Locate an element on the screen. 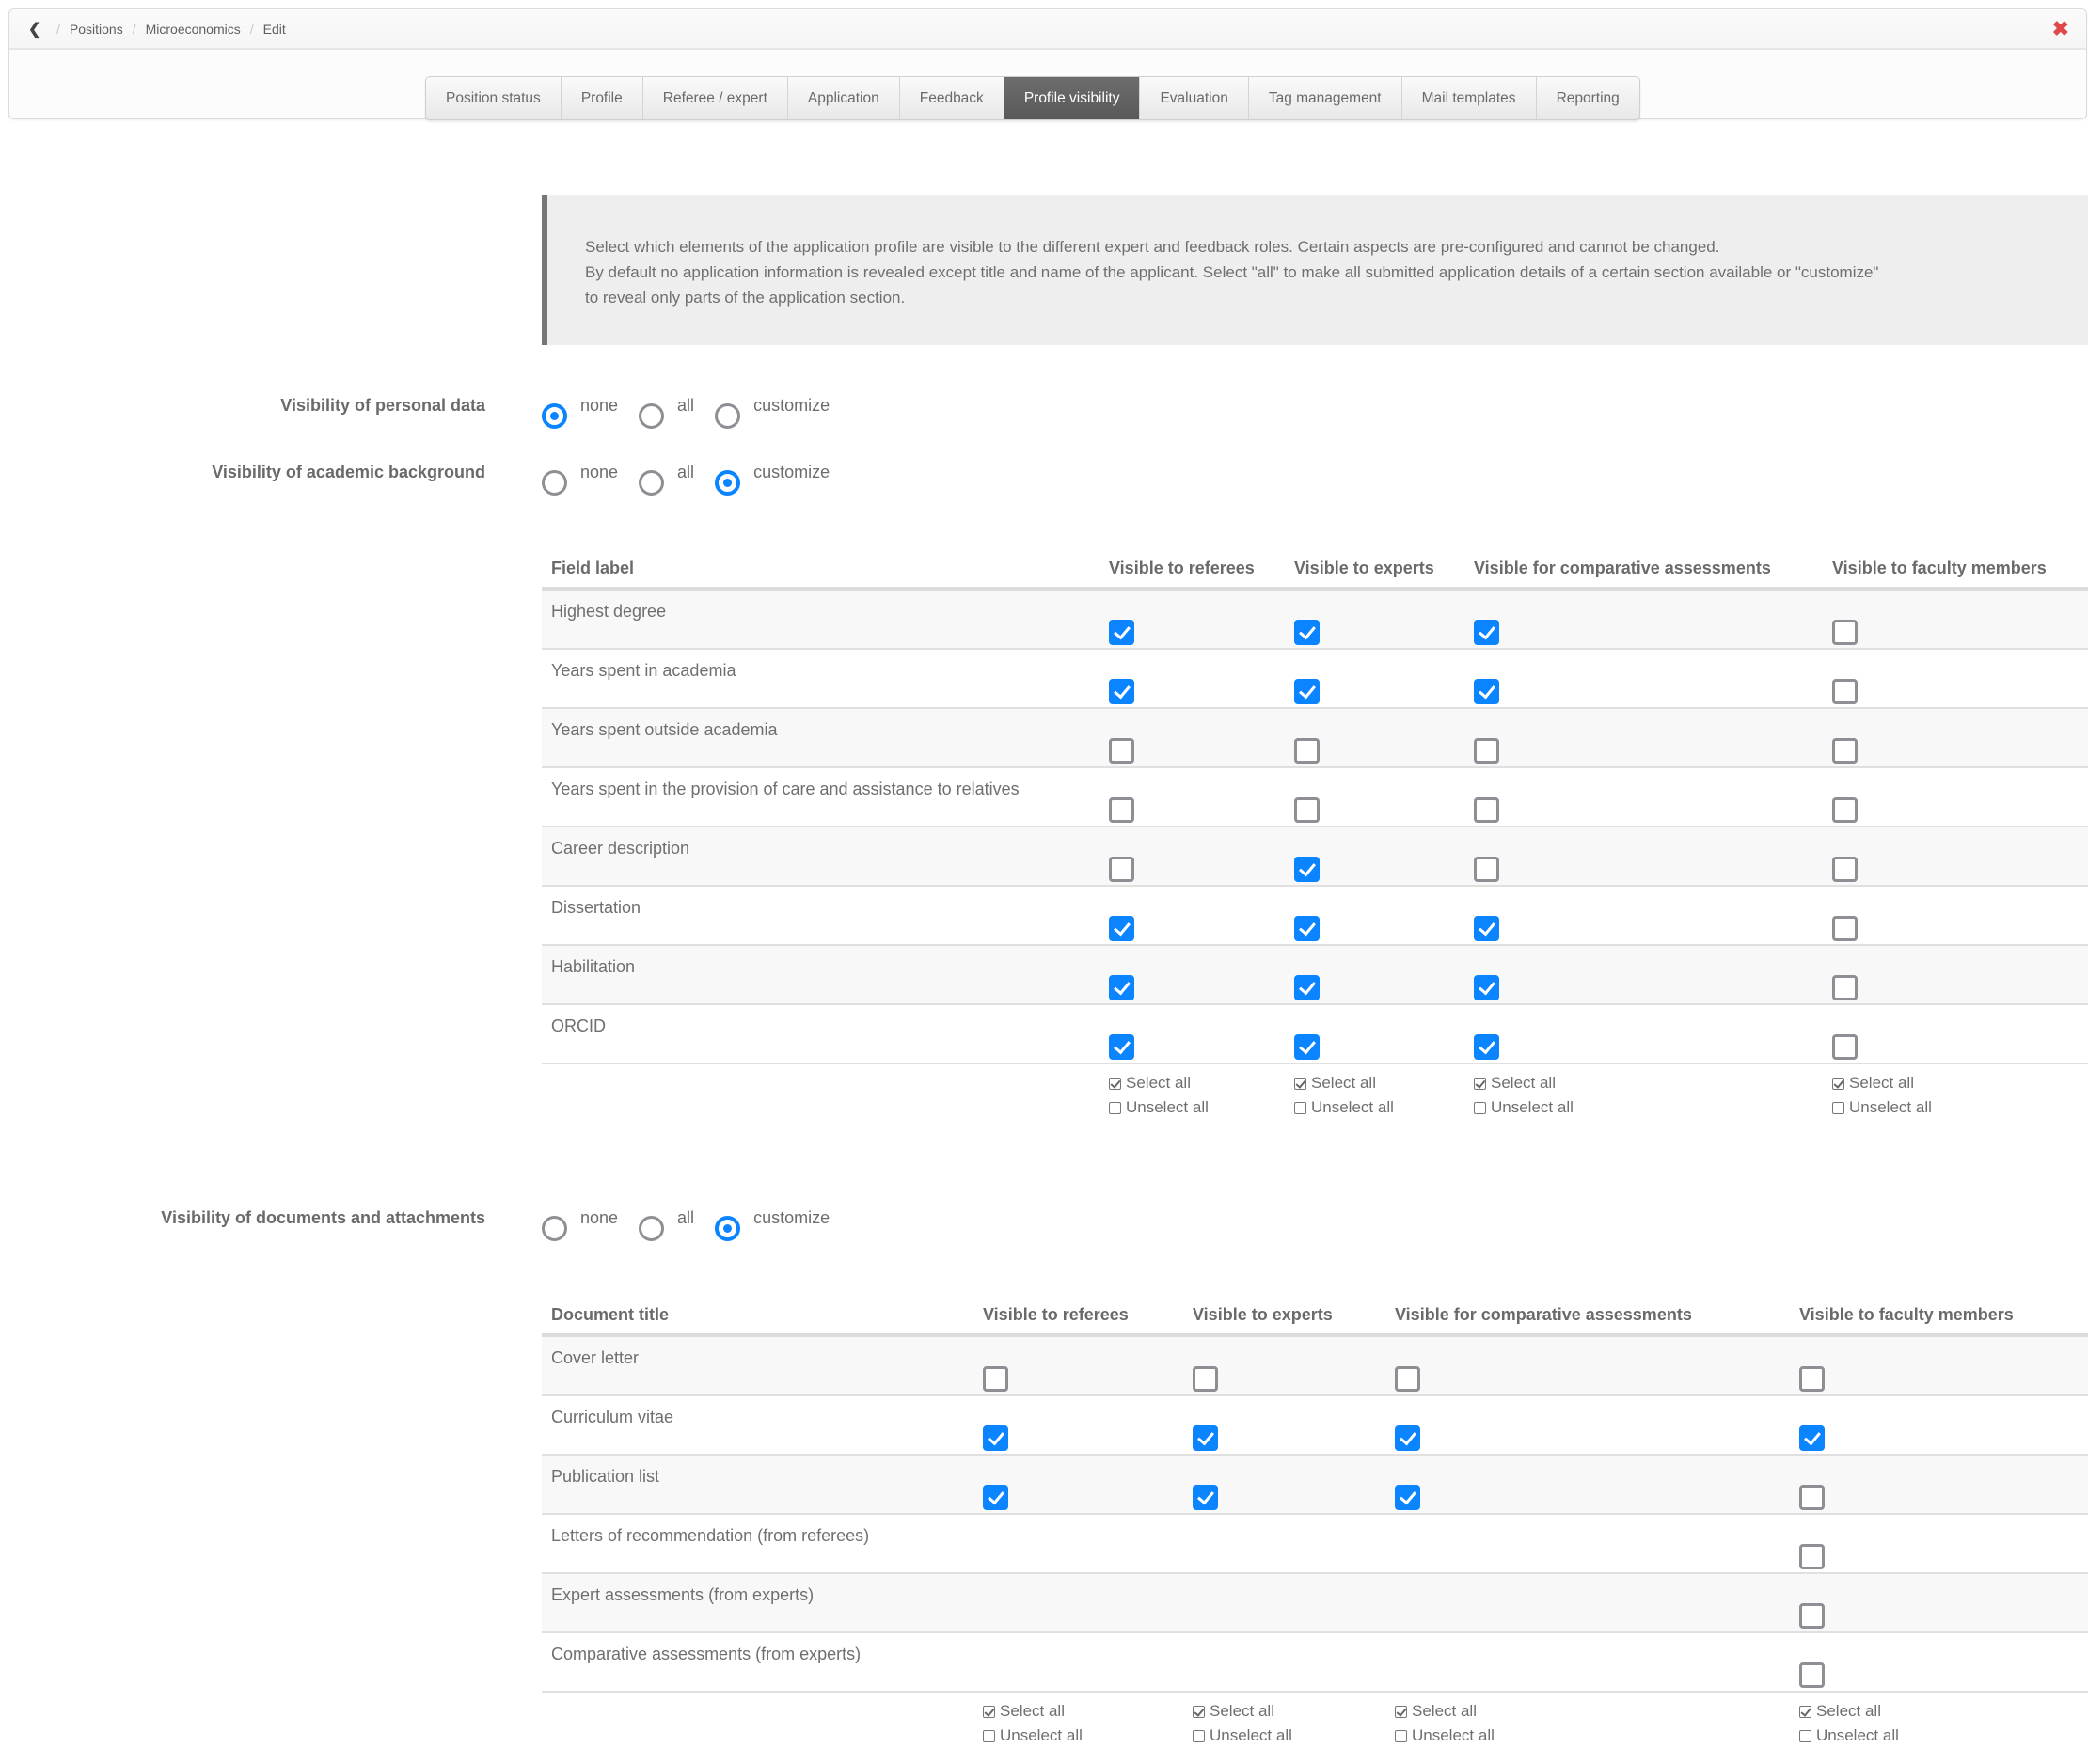 This screenshot has height=1764, width=2088. tab-profile-visibility: Profile visibility is located at coordinates (1073, 98).